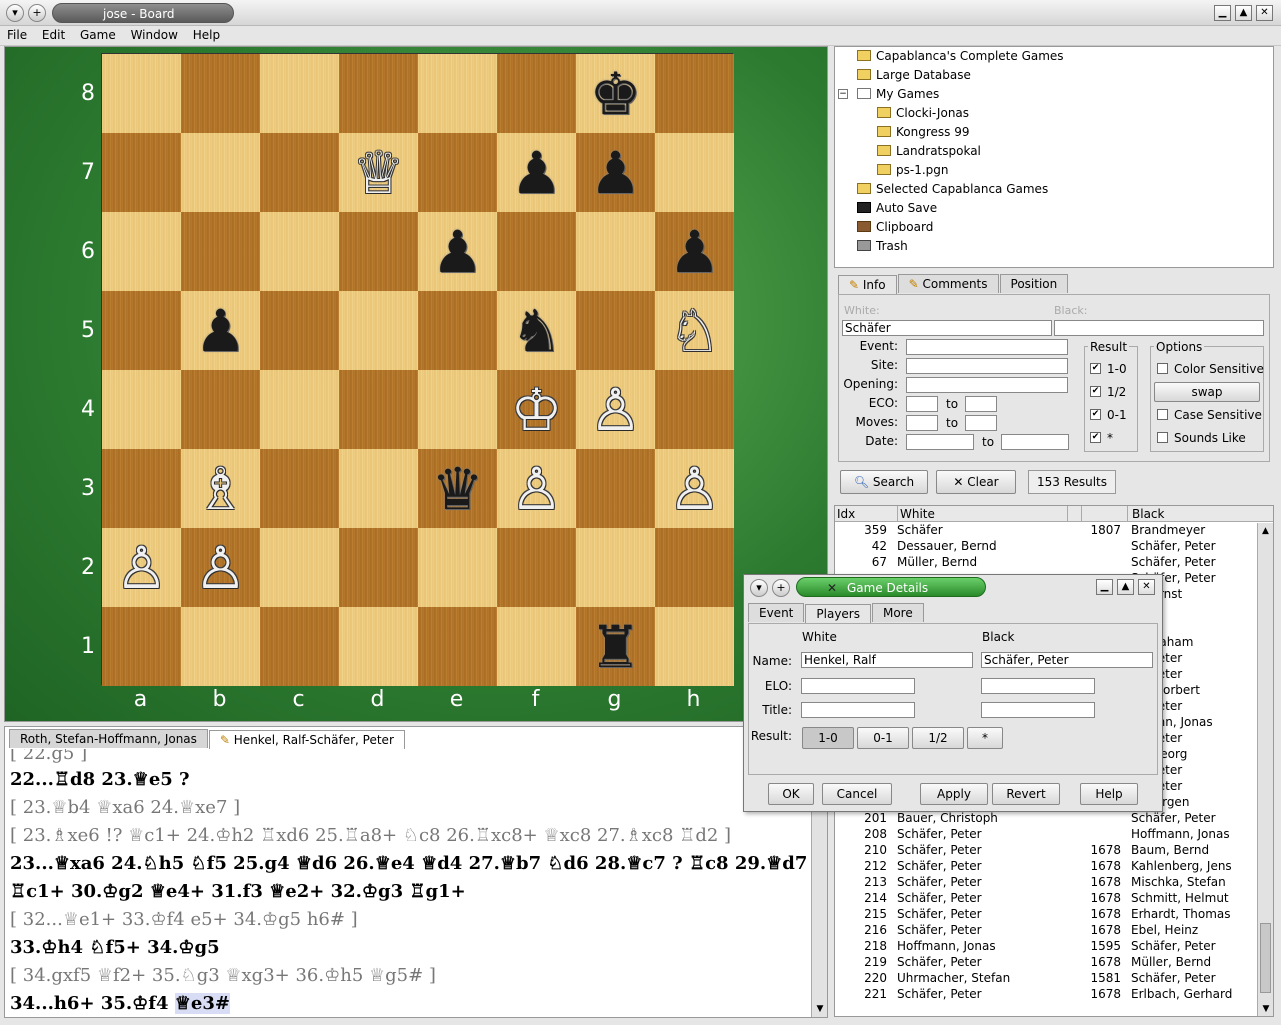 Image resolution: width=1281 pixels, height=1025 pixels. Describe the element at coordinates (1146, 587) in the screenshot. I see `dialog-close-icon: ✕` at that location.